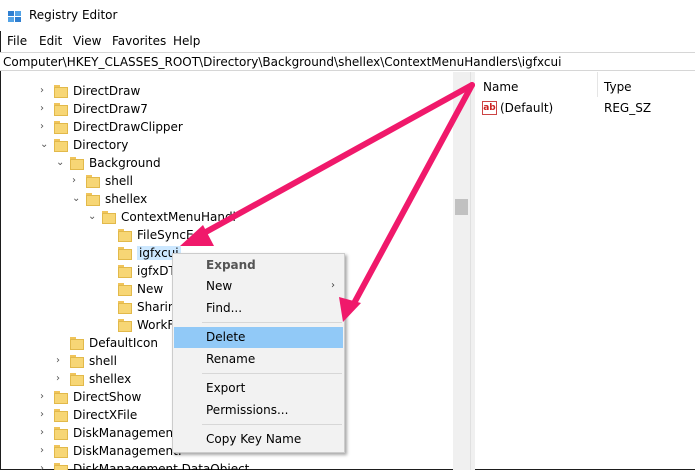 Image resolution: width=695 pixels, height=470 pixels. What do you see at coordinates (156, 307) in the screenshot?
I see `tree-node-label: Sharin` at bounding box center [156, 307].